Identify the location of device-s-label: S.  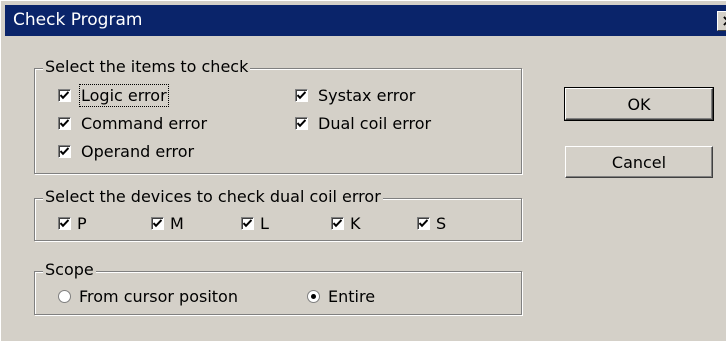
(441, 223).